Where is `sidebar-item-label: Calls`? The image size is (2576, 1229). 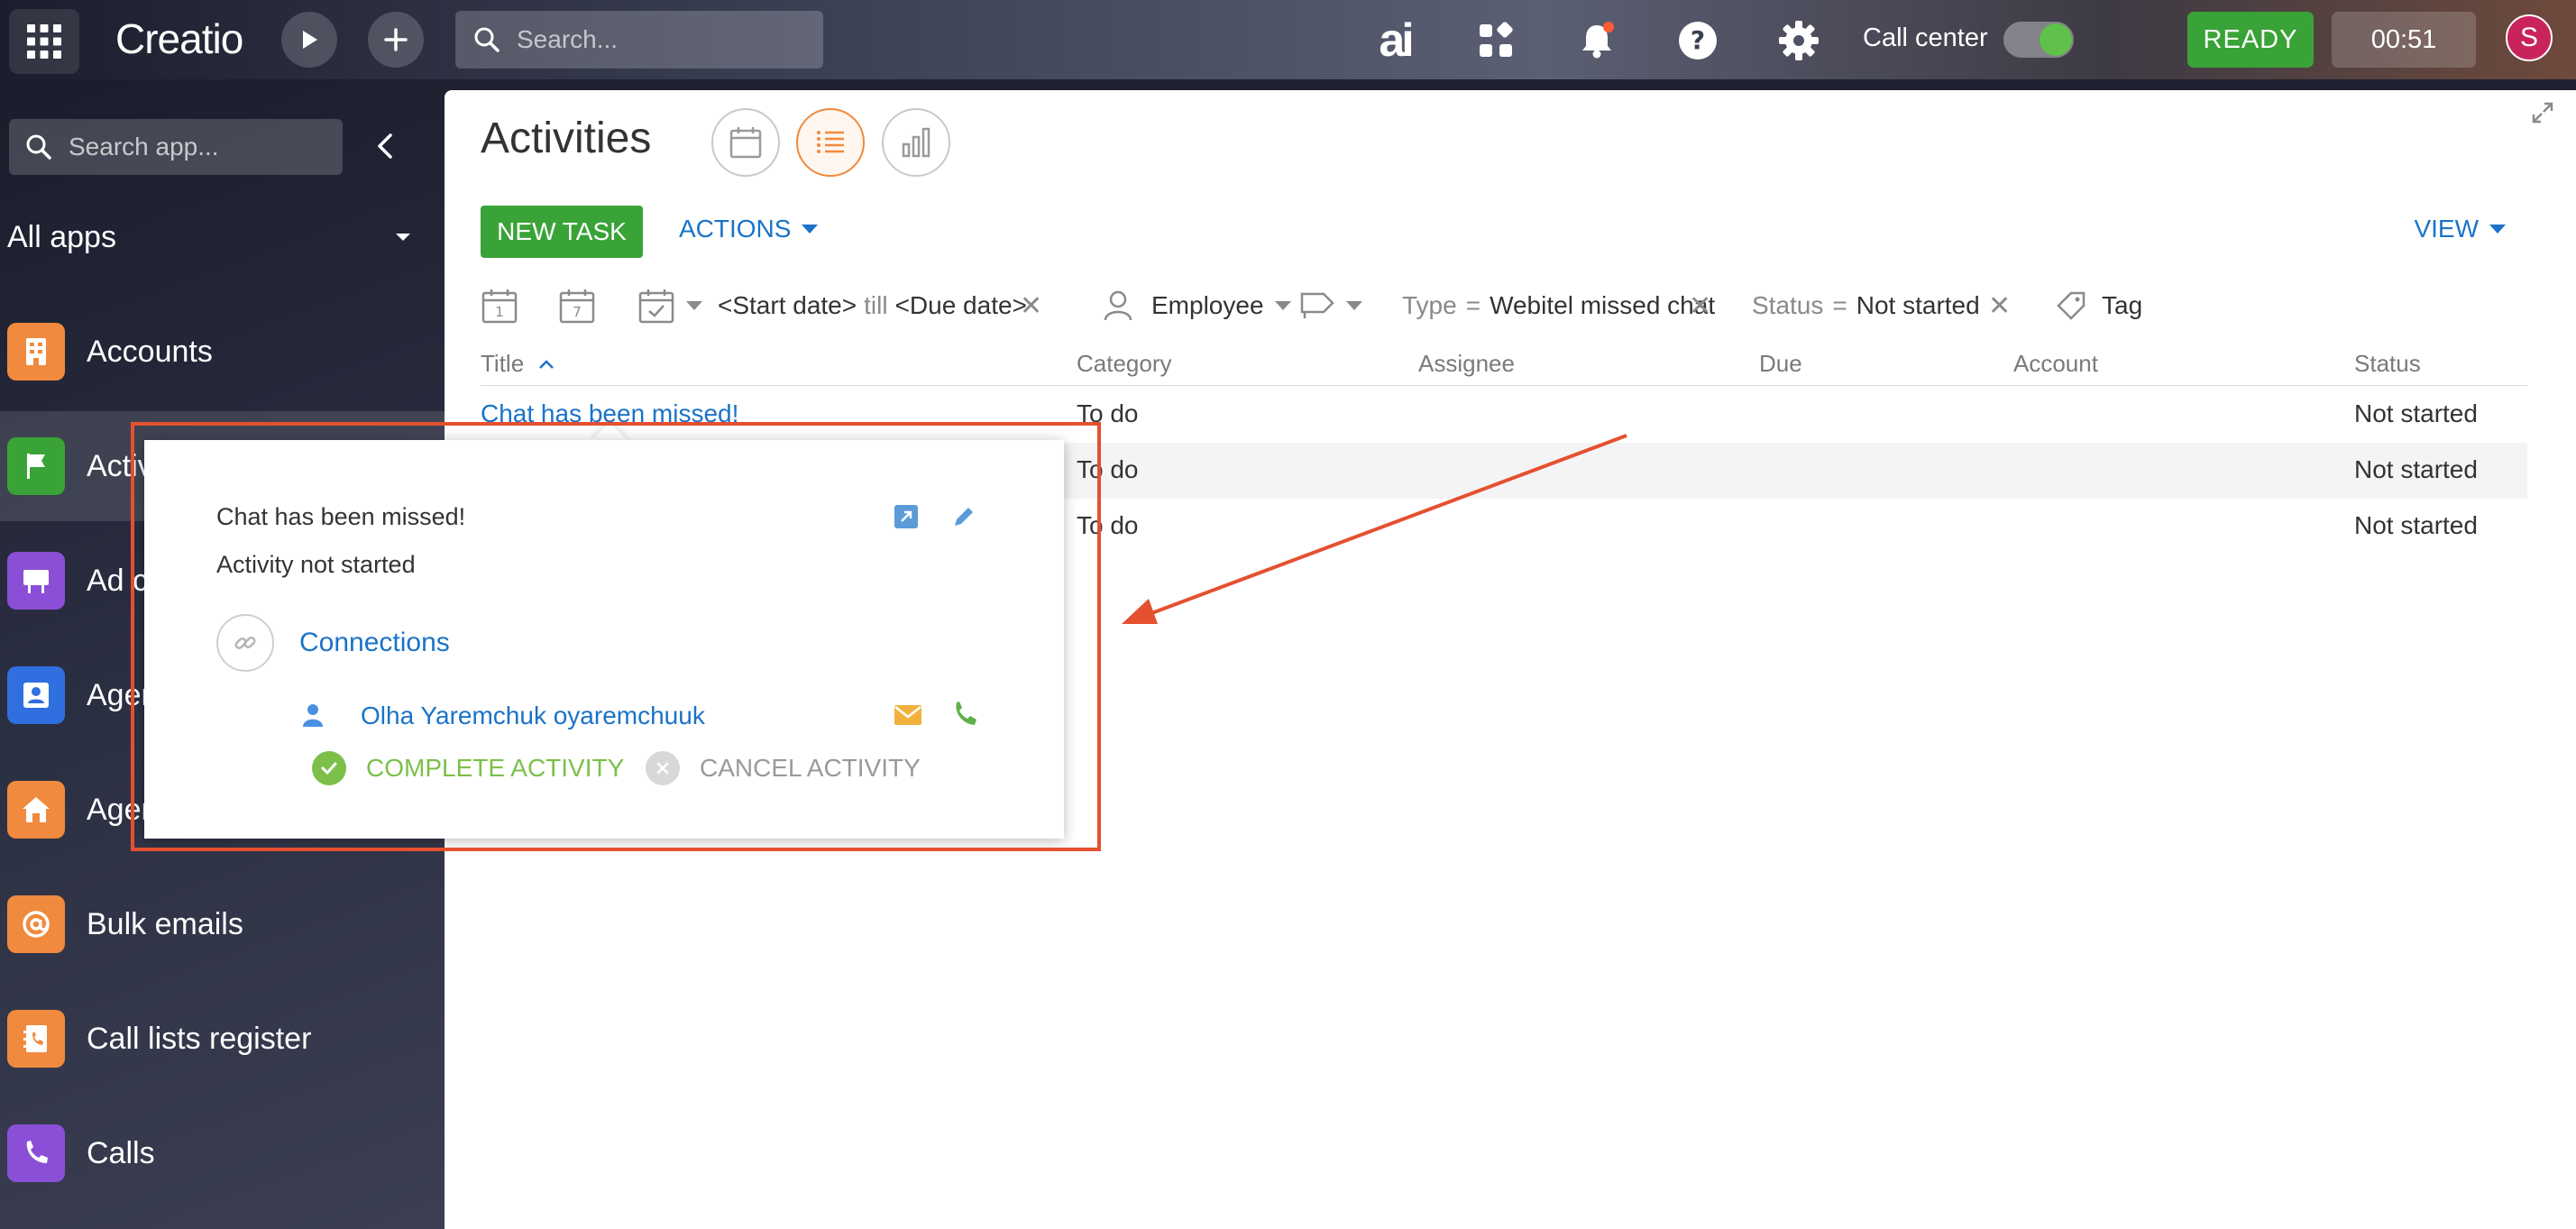 sidebar-item-label: Calls is located at coordinates (121, 1152).